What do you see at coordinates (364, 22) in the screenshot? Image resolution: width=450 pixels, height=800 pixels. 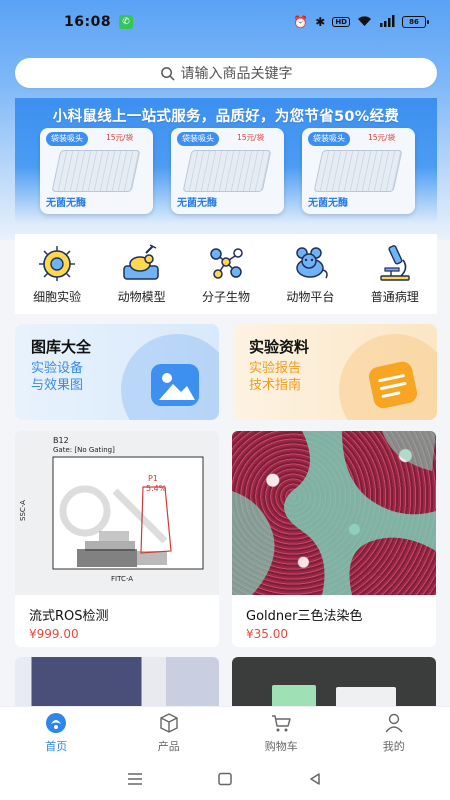 I see `wifi-icon` at bounding box center [364, 22].